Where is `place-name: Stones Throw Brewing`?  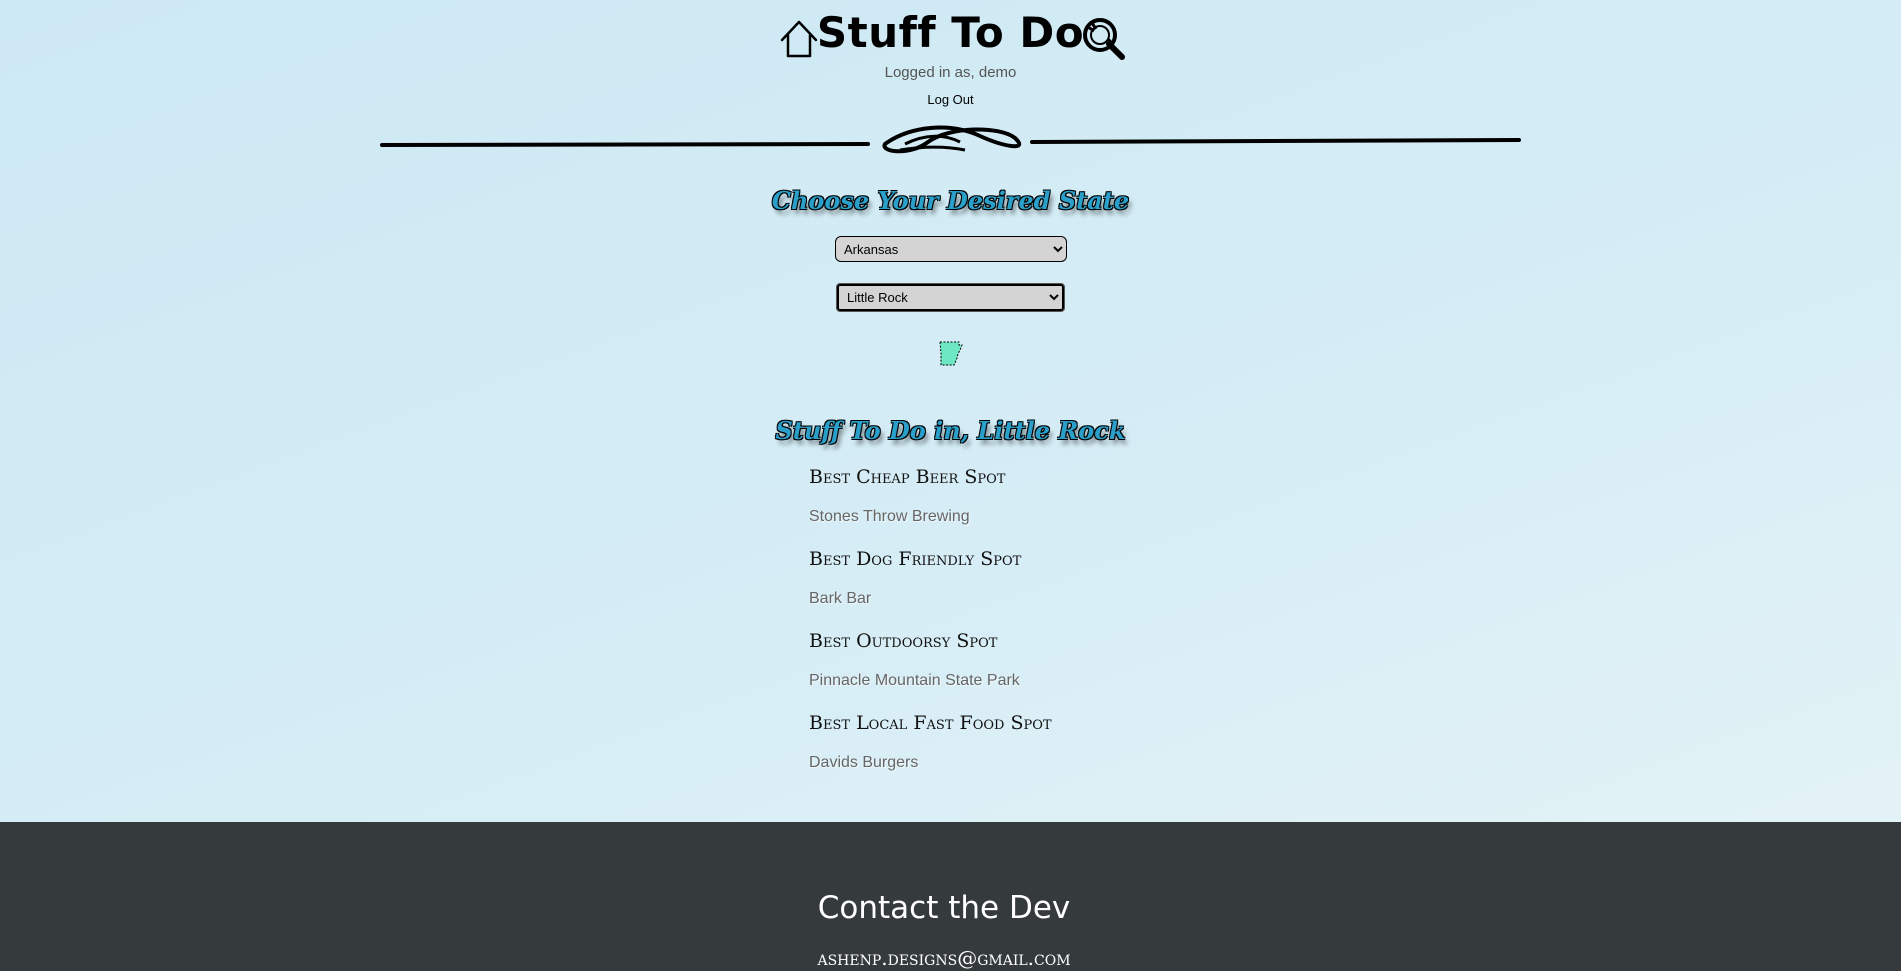 place-name: Stones Throw Brewing is located at coordinates (889, 516).